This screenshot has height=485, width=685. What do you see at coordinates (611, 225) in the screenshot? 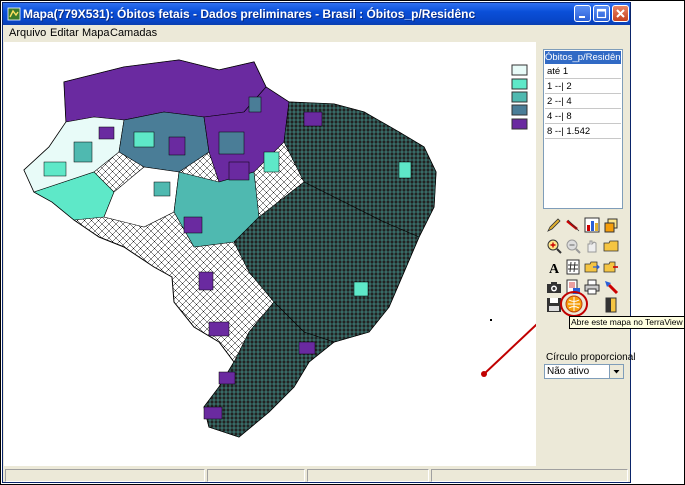
I see `layers-icon` at bounding box center [611, 225].